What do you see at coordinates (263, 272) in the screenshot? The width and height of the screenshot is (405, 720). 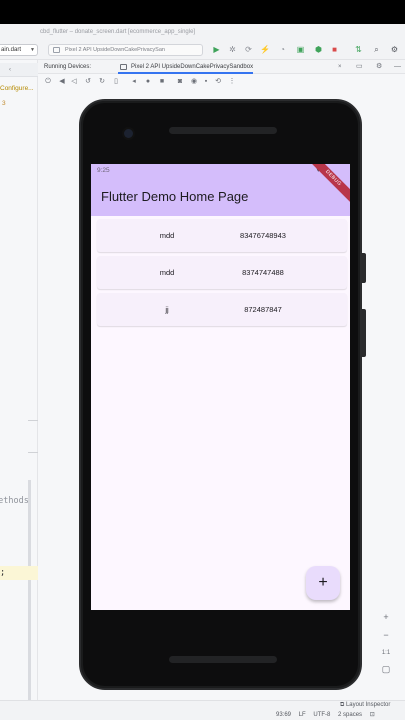 I see `item-phone: 8374747488` at bounding box center [263, 272].